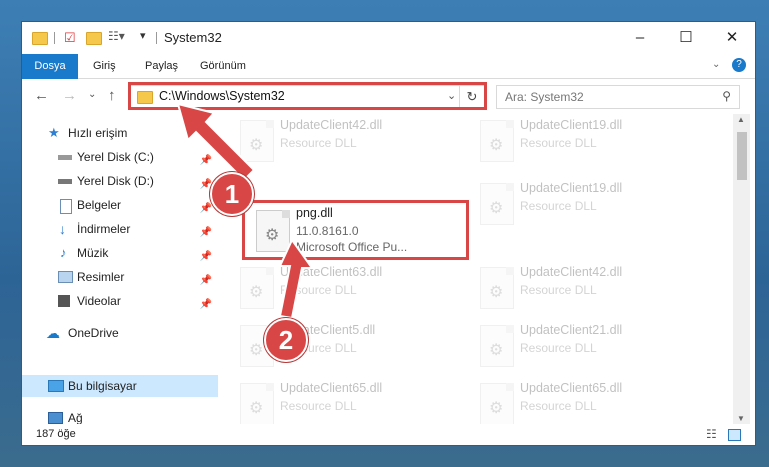 The width and height of the screenshot is (769, 467). Describe the element at coordinates (161, 66) in the screenshot. I see `tab-share: Paylaş` at that location.